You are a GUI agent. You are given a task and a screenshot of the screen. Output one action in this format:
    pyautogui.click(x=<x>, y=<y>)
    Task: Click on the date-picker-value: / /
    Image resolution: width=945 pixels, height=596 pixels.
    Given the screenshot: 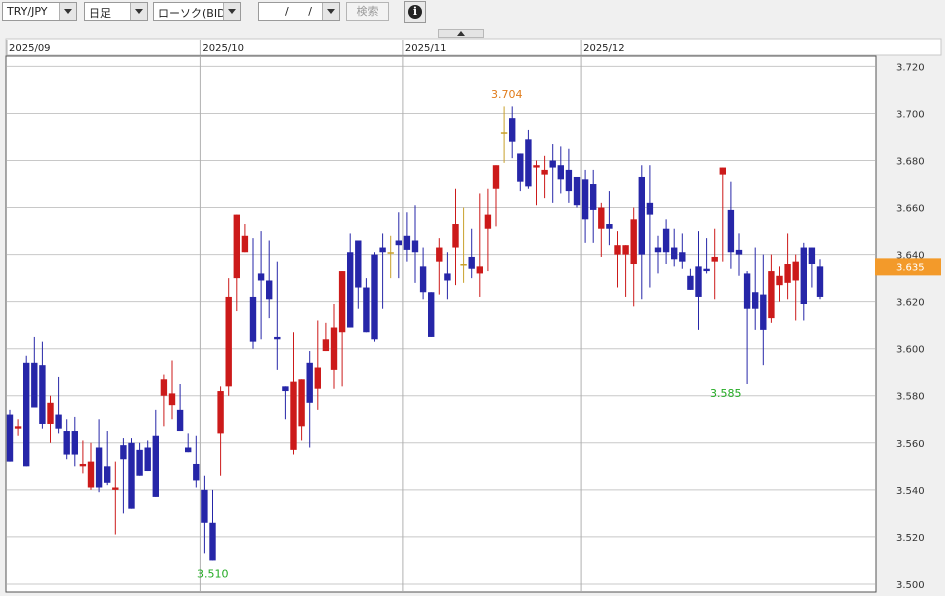 What is the action you would take?
    pyautogui.click(x=302, y=11)
    